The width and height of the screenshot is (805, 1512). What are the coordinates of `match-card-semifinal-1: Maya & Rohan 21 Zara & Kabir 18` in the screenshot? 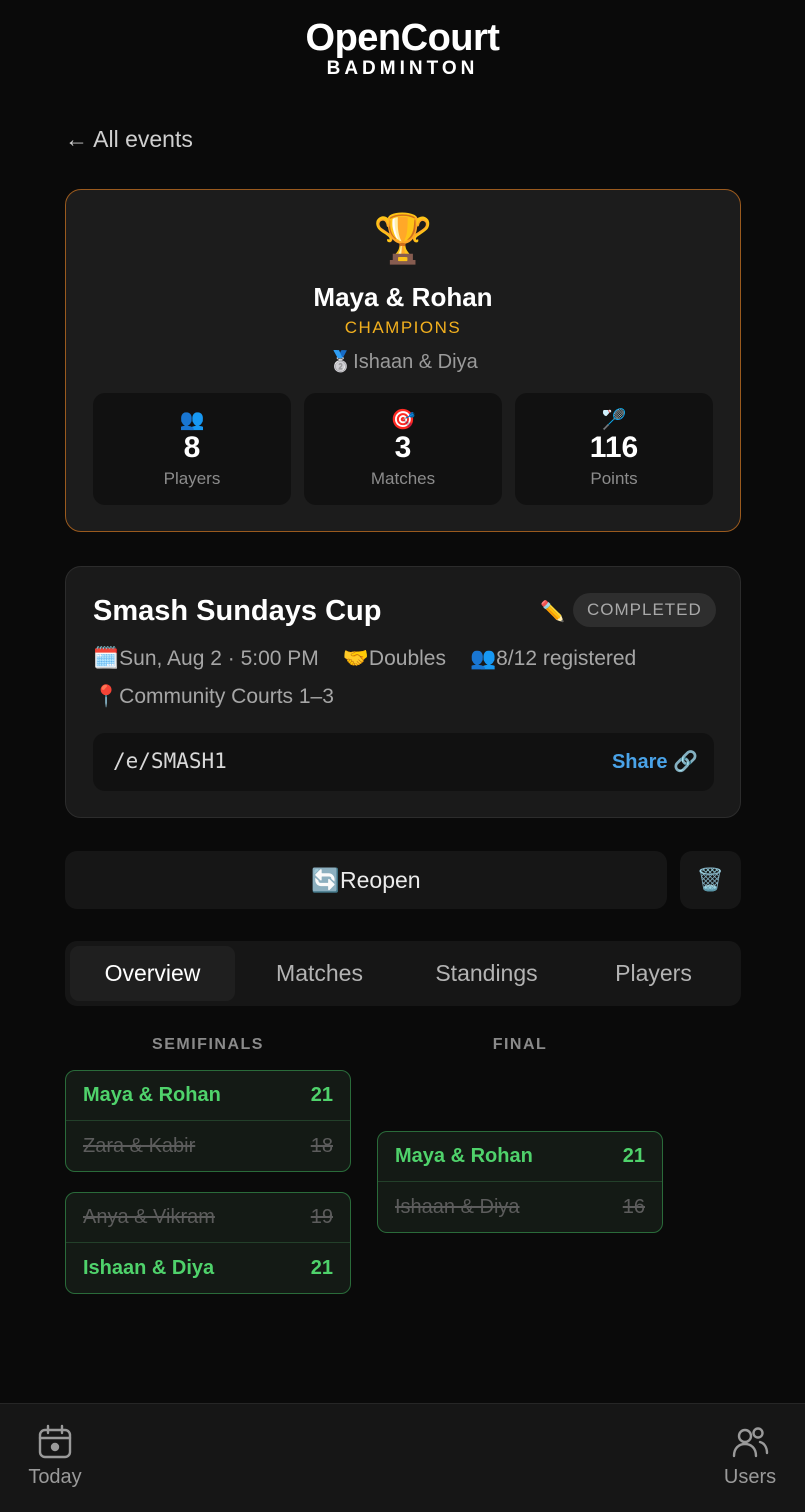 It's located at (208, 1121).